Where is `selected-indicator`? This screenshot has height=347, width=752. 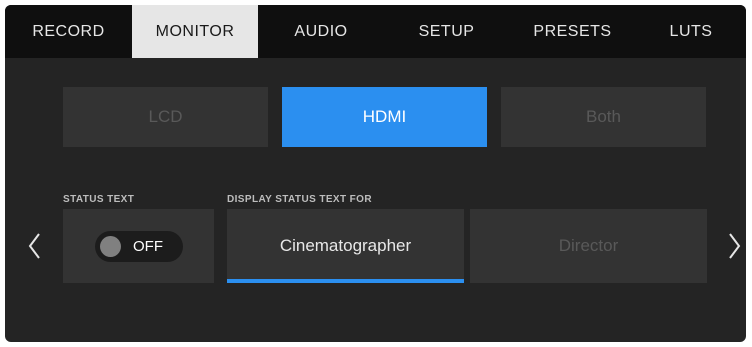 selected-indicator is located at coordinates (345, 281).